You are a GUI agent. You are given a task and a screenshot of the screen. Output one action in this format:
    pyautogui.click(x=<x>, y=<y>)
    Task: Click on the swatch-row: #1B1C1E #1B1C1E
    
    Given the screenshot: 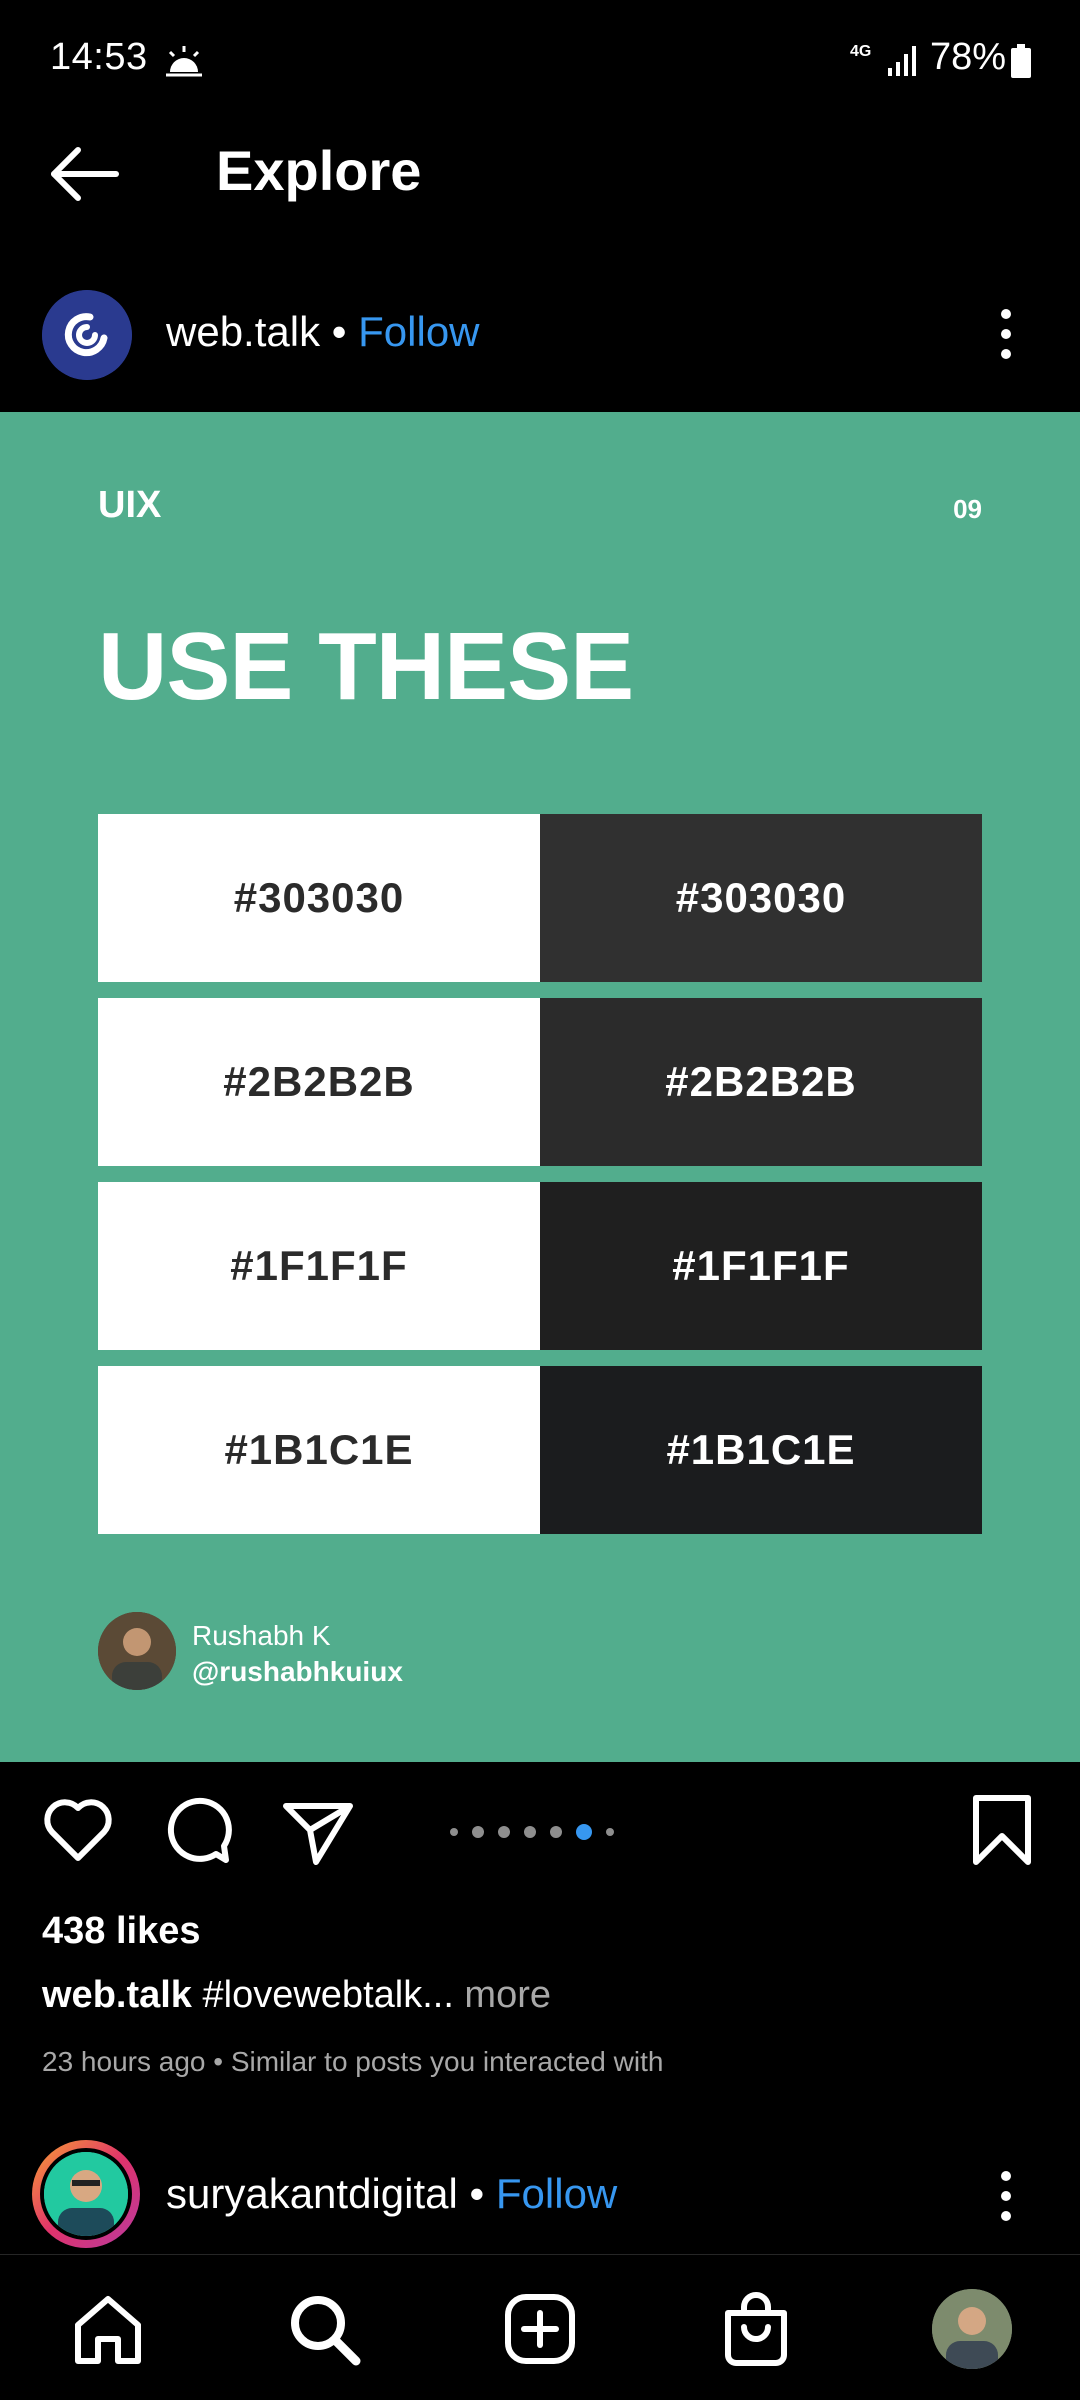 What is the action you would take?
    pyautogui.click(x=540, y=1450)
    